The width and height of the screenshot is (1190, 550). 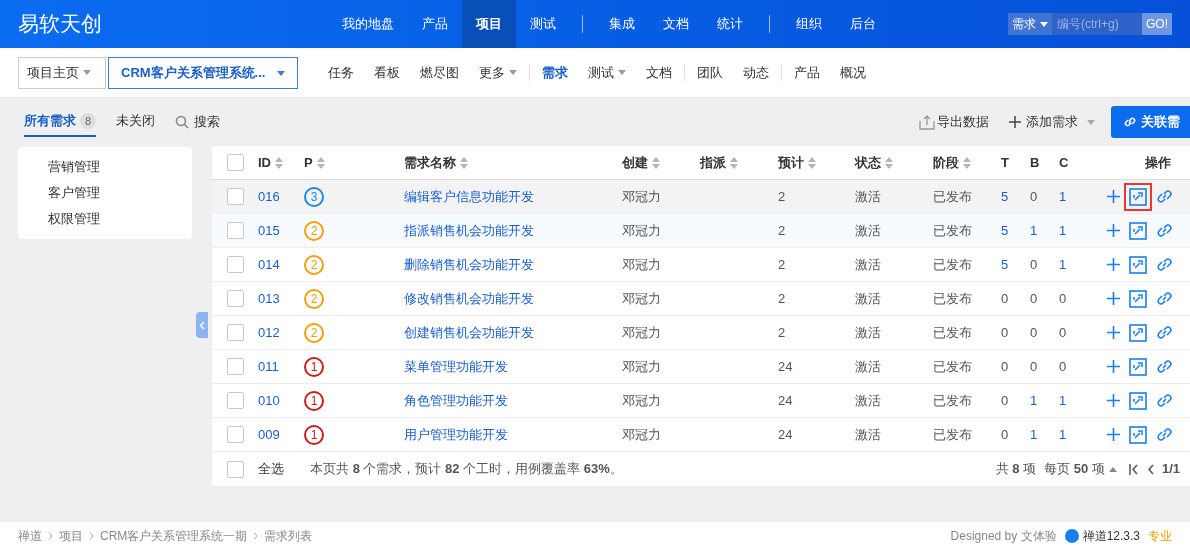 What do you see at coordinates (701, 333) in the screenshot?
I see `story-row: 012 2 创建销售机会功能开发 邓冠力 2 激活 已发布 0 0 0` at bounding box center [701, 333].